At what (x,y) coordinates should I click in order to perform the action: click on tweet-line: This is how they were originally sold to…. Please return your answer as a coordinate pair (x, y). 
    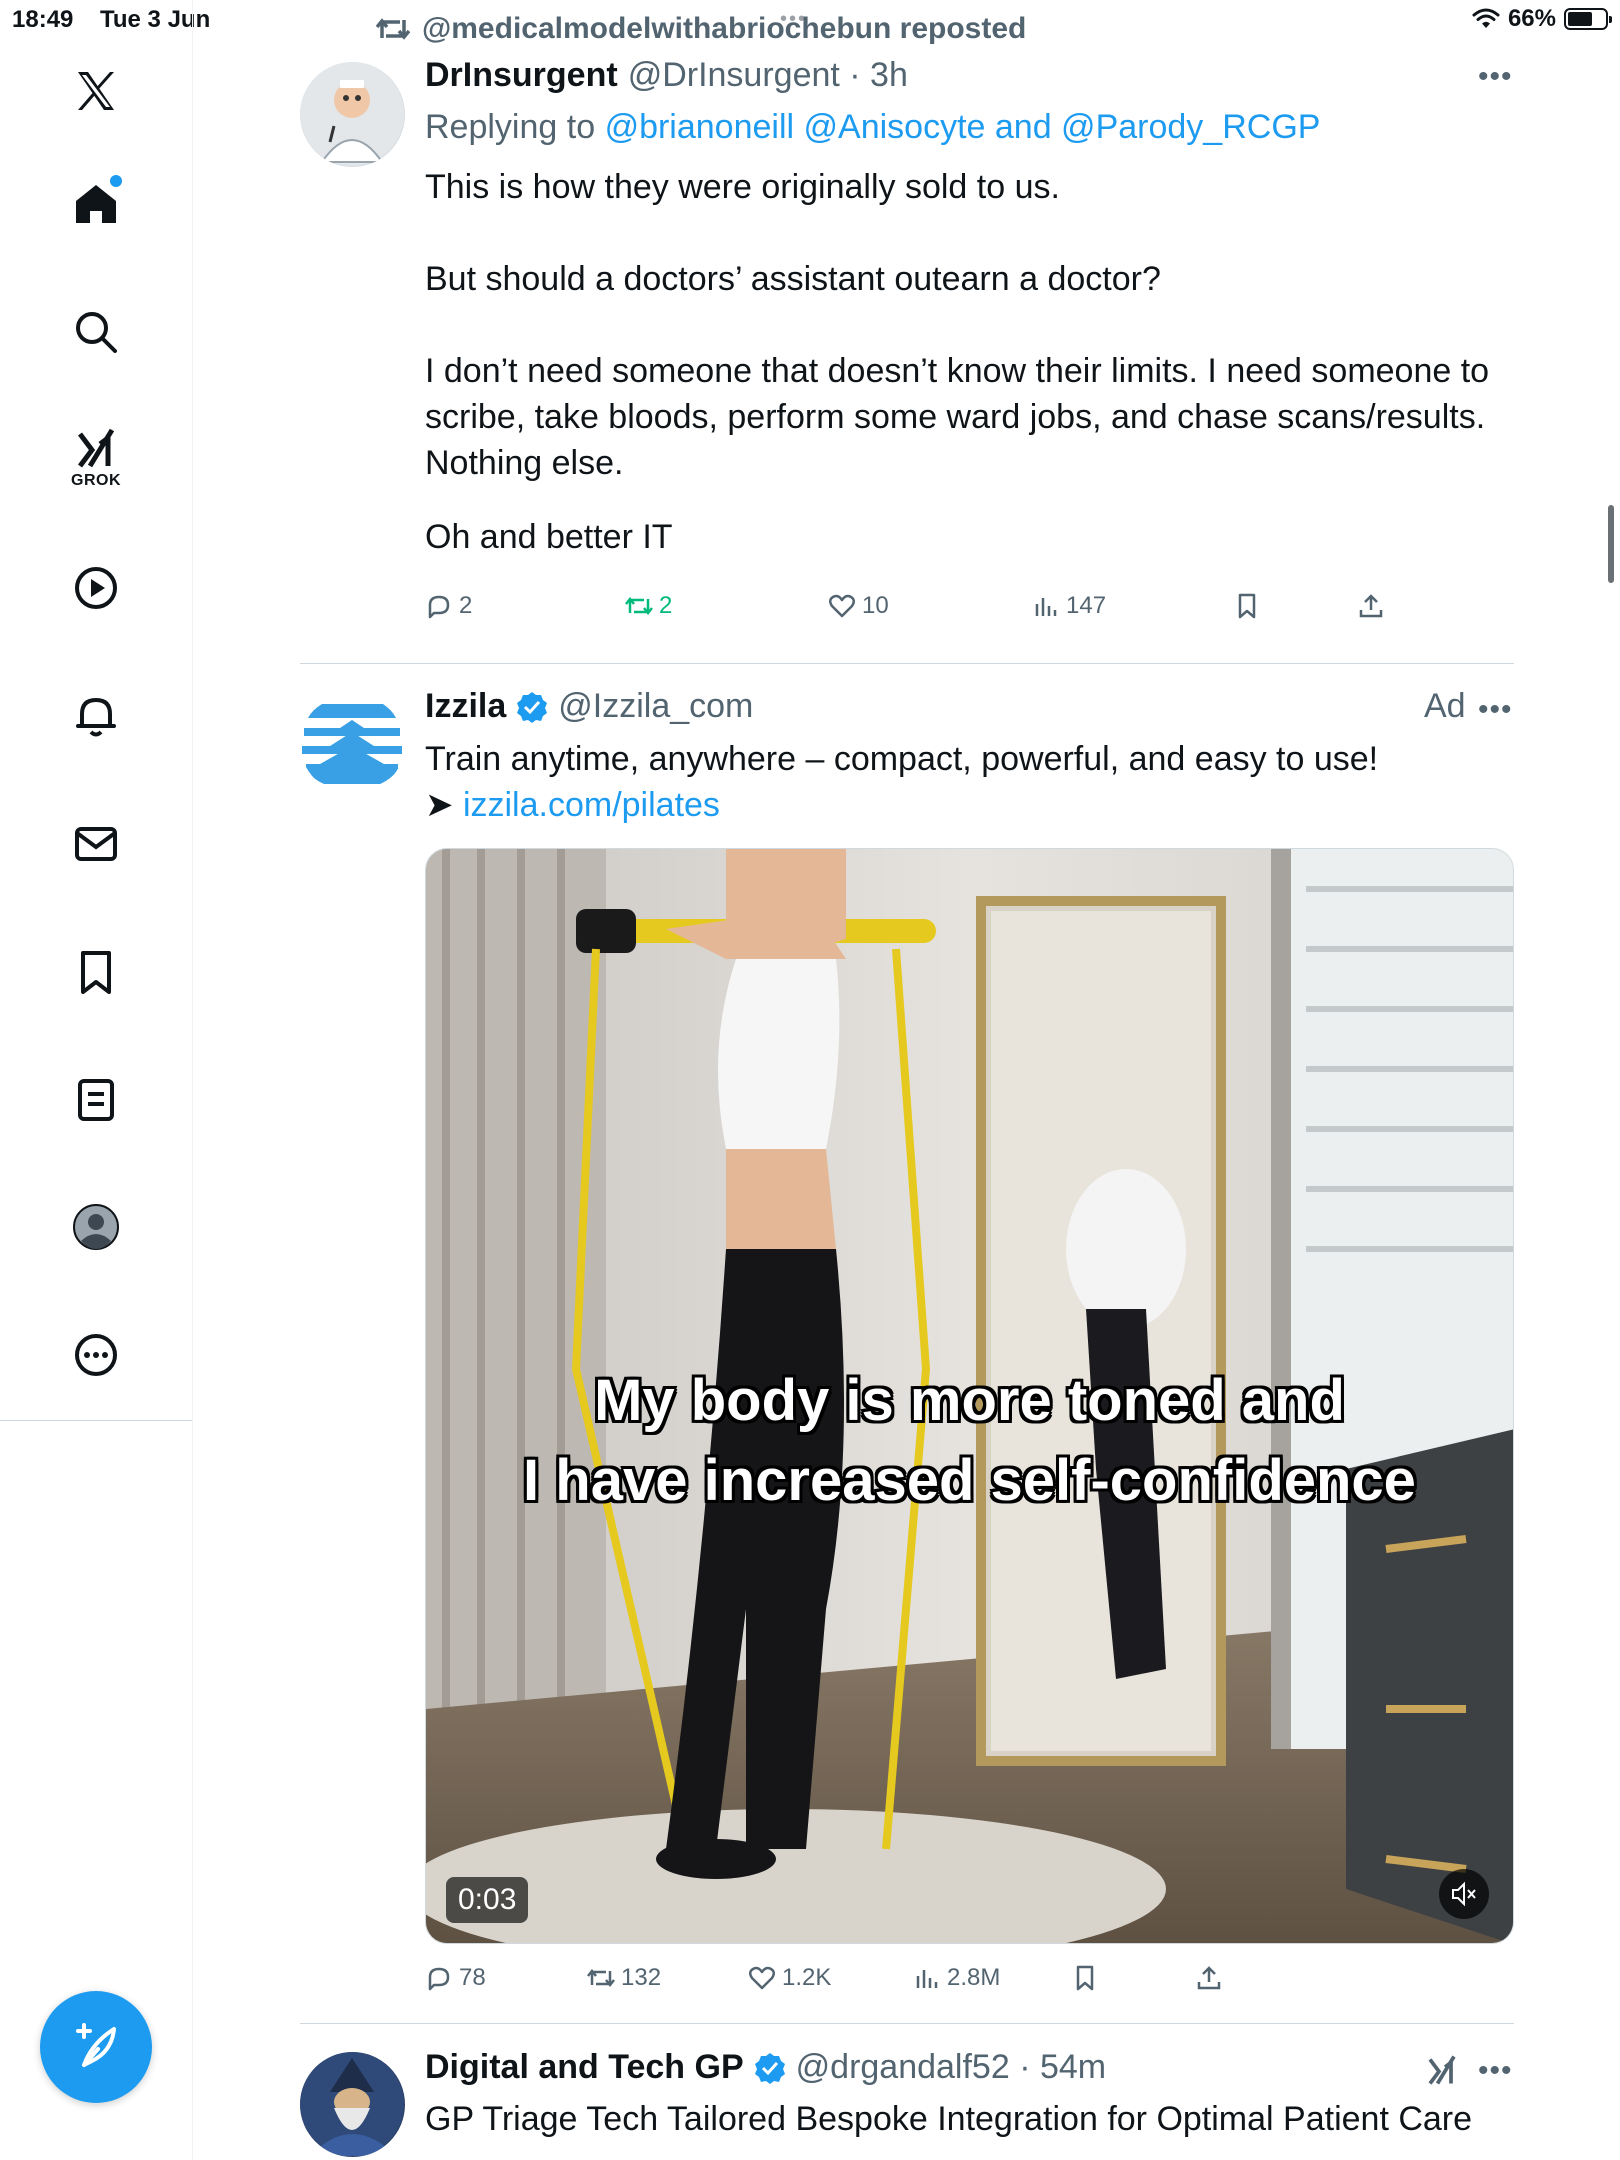
    Looking at the image, I should click on (742, 187).